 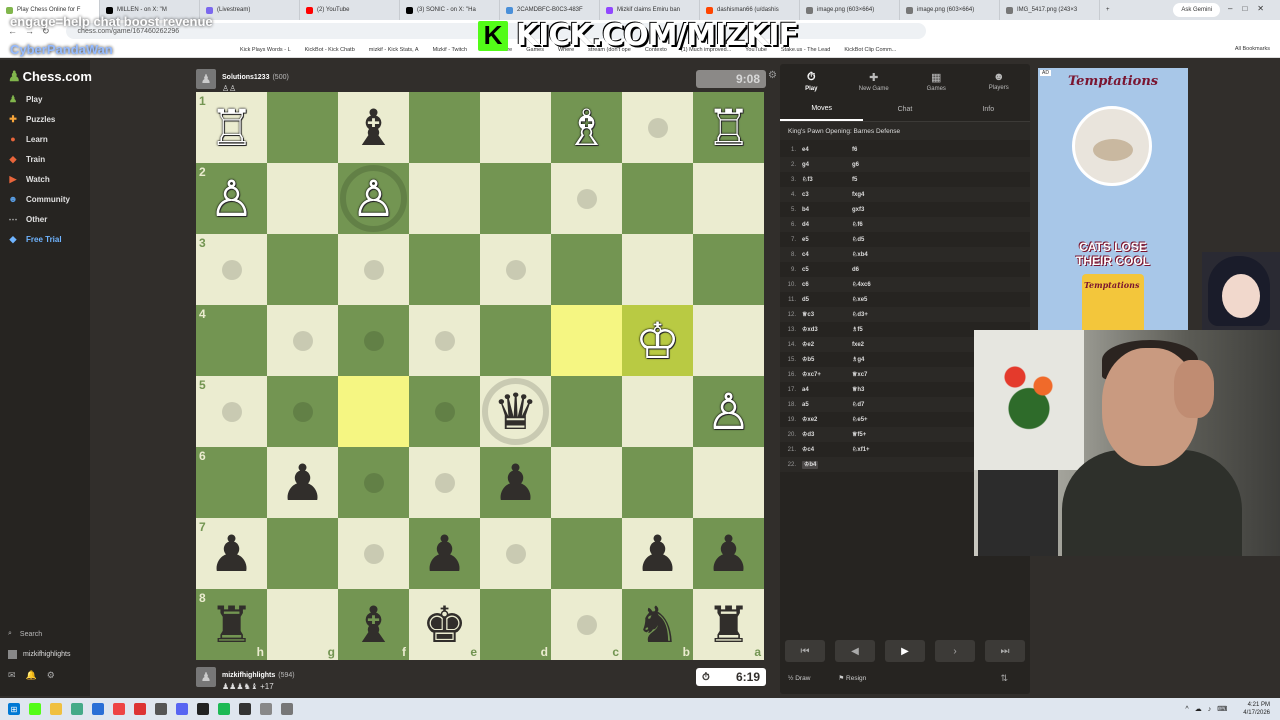 What do you see at coordinates (27, 159) in the screenshot?
I see `sidebar-item-train: ◆ Train` at bounding box center [27, 159].